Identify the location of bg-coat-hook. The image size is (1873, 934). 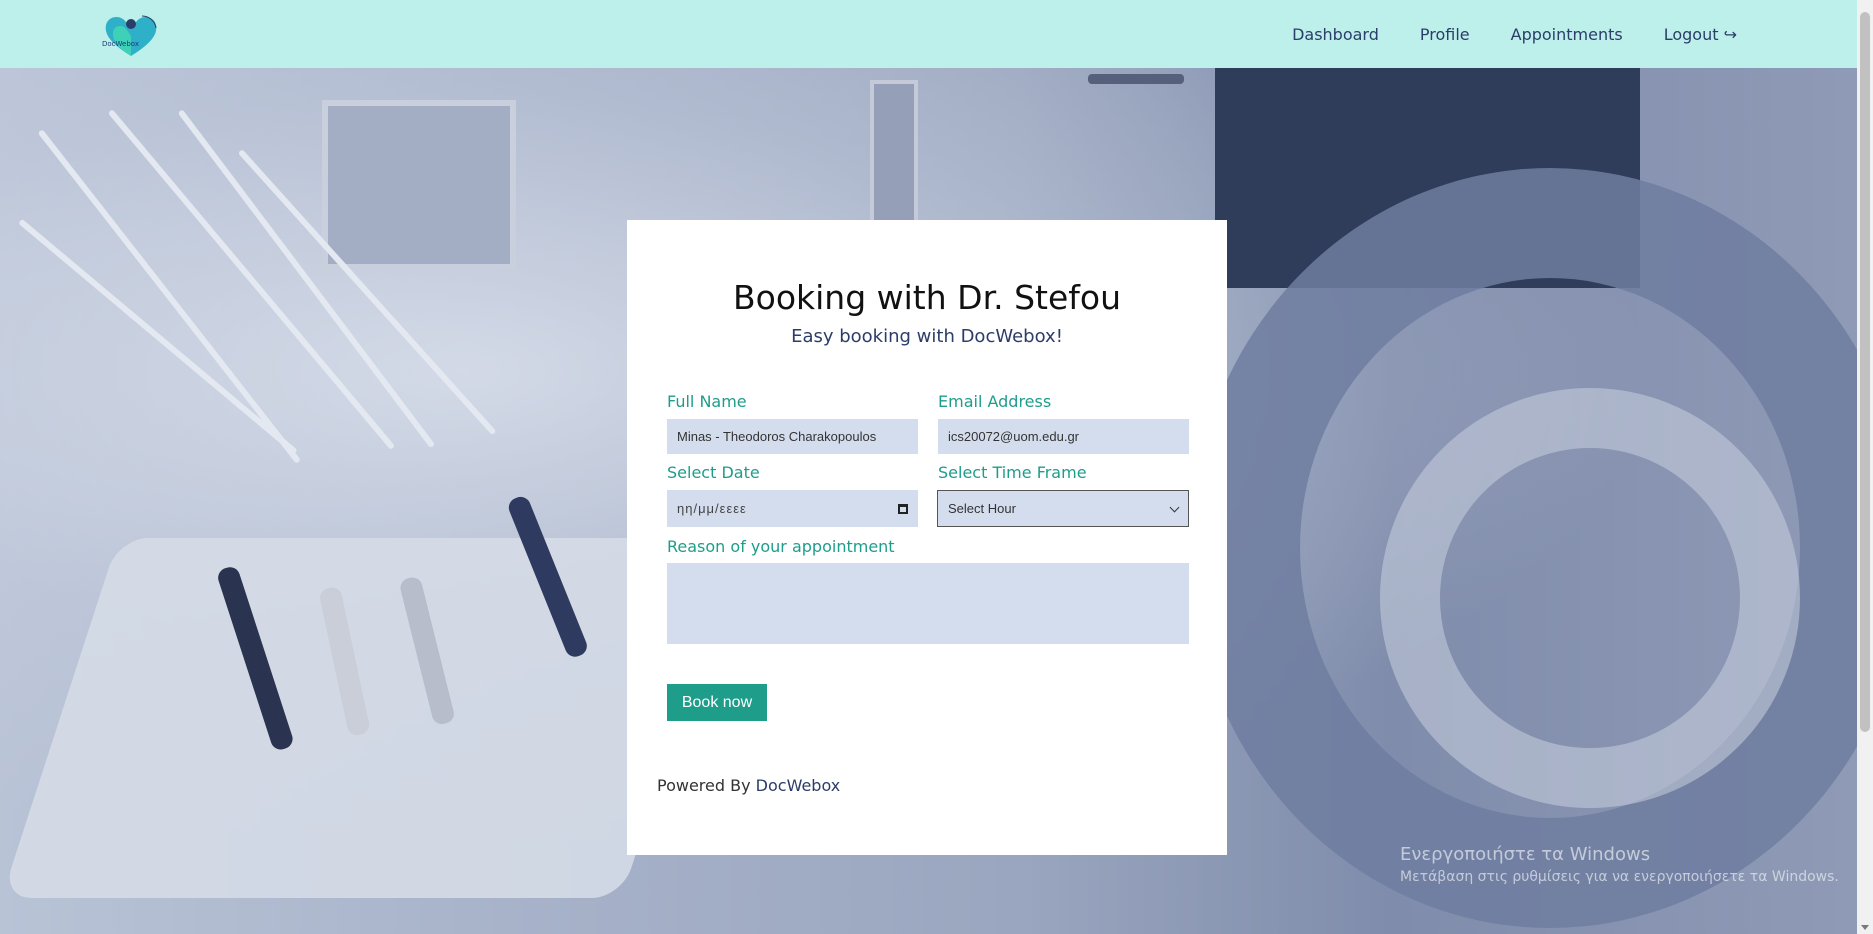
(1136, 79).